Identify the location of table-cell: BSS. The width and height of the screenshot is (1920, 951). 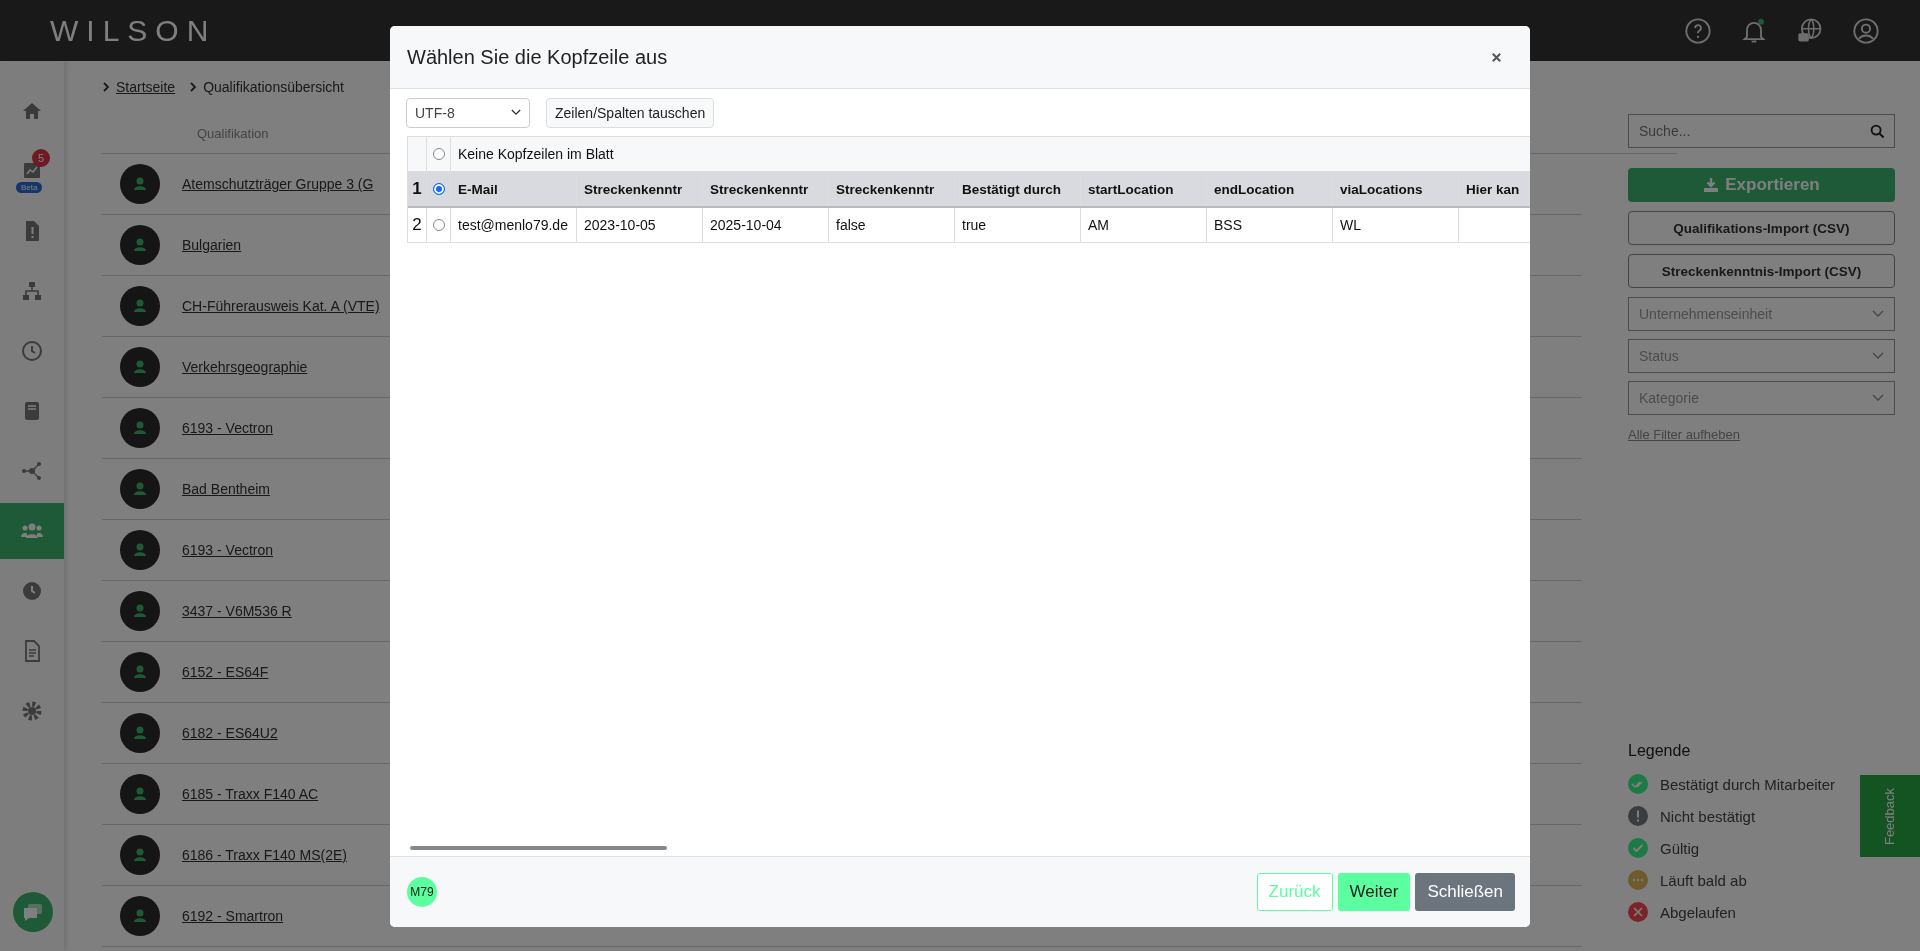
(1270, 225).